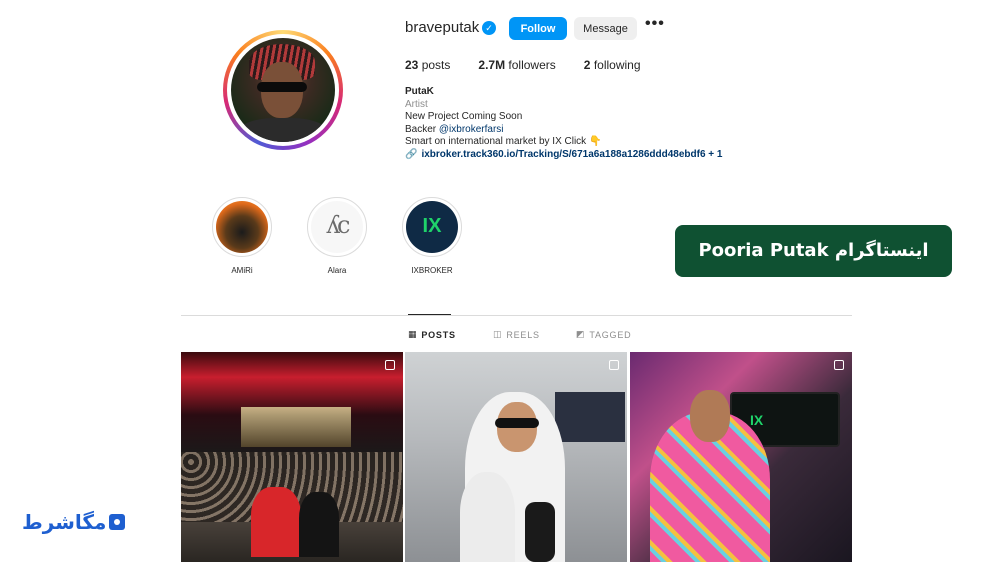 The image size is (1000, 562). I want to click on monitor-logo: IX, so click(757, 420).